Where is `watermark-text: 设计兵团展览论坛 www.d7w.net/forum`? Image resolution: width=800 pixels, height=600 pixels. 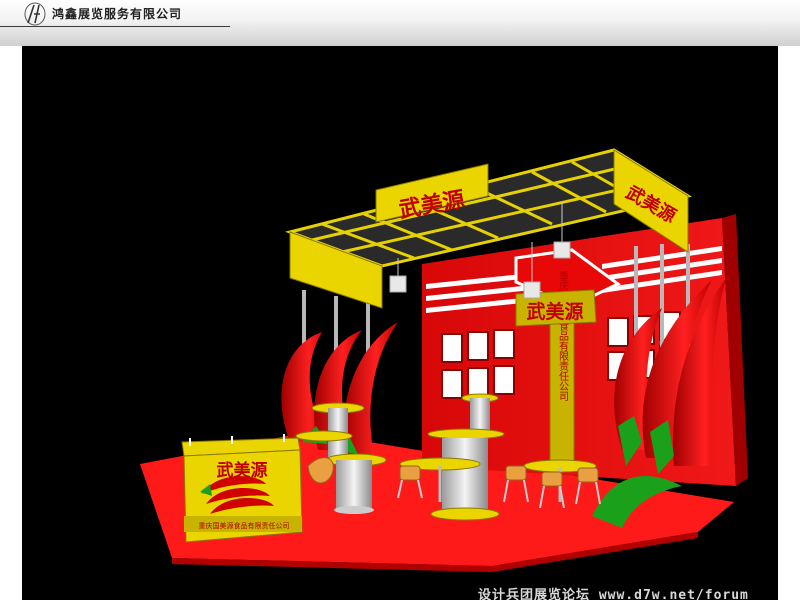
watermark-text: 设计兵团展览论坛 www.d7w.net/forum is located at coordinates (613, 594).